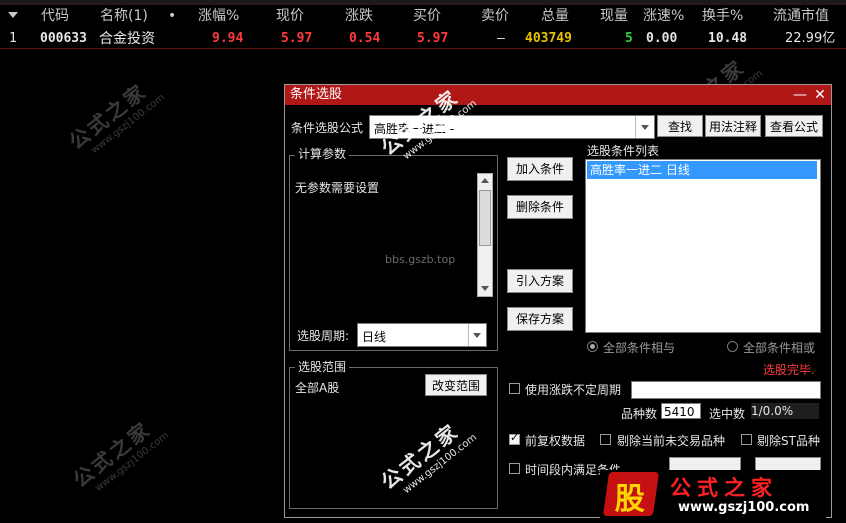  Describe the element at coordinates (514, 468) in the screenshot. I see `period-condition-checkbox` at that location.